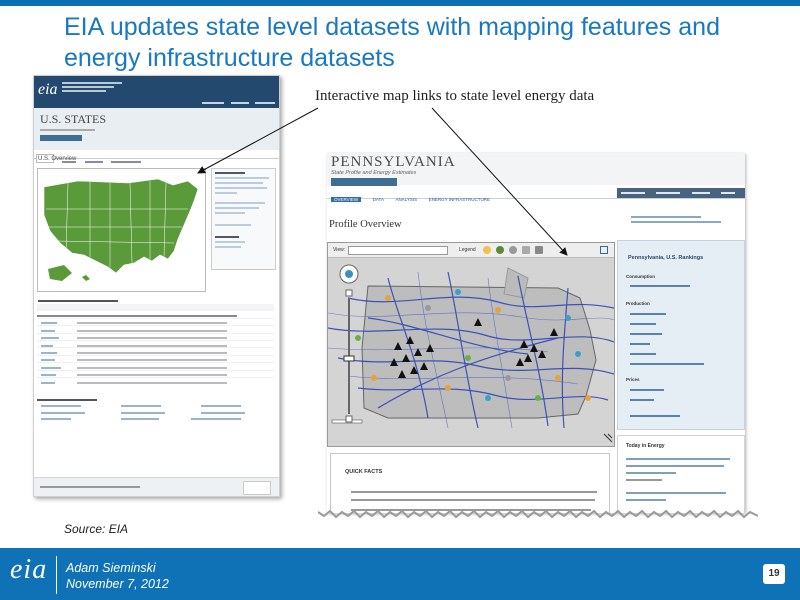 Image resolution: width=800 pixels, height=600 pixels. What do you see at coordinates (364, 182) in the screenshot?
I see `pa-change-state-button` at bounding box center [364, 182].